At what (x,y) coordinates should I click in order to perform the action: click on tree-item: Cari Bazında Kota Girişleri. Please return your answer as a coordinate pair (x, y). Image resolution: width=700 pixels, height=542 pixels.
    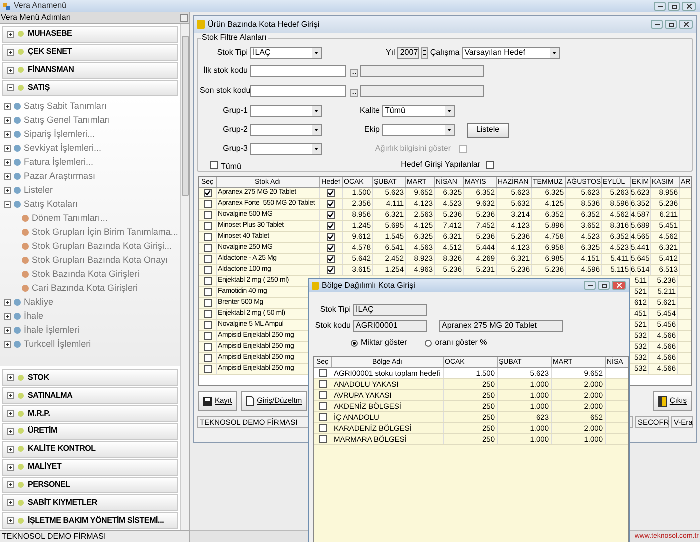
    Looking at the image, I should click on (90, 288).